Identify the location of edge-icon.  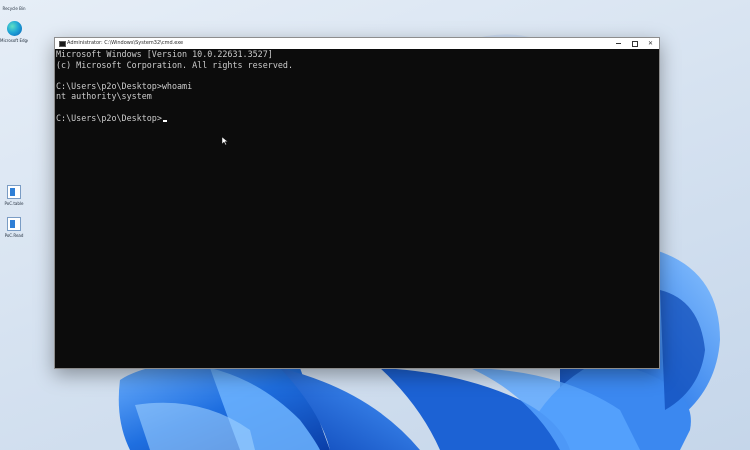
(14, 28).